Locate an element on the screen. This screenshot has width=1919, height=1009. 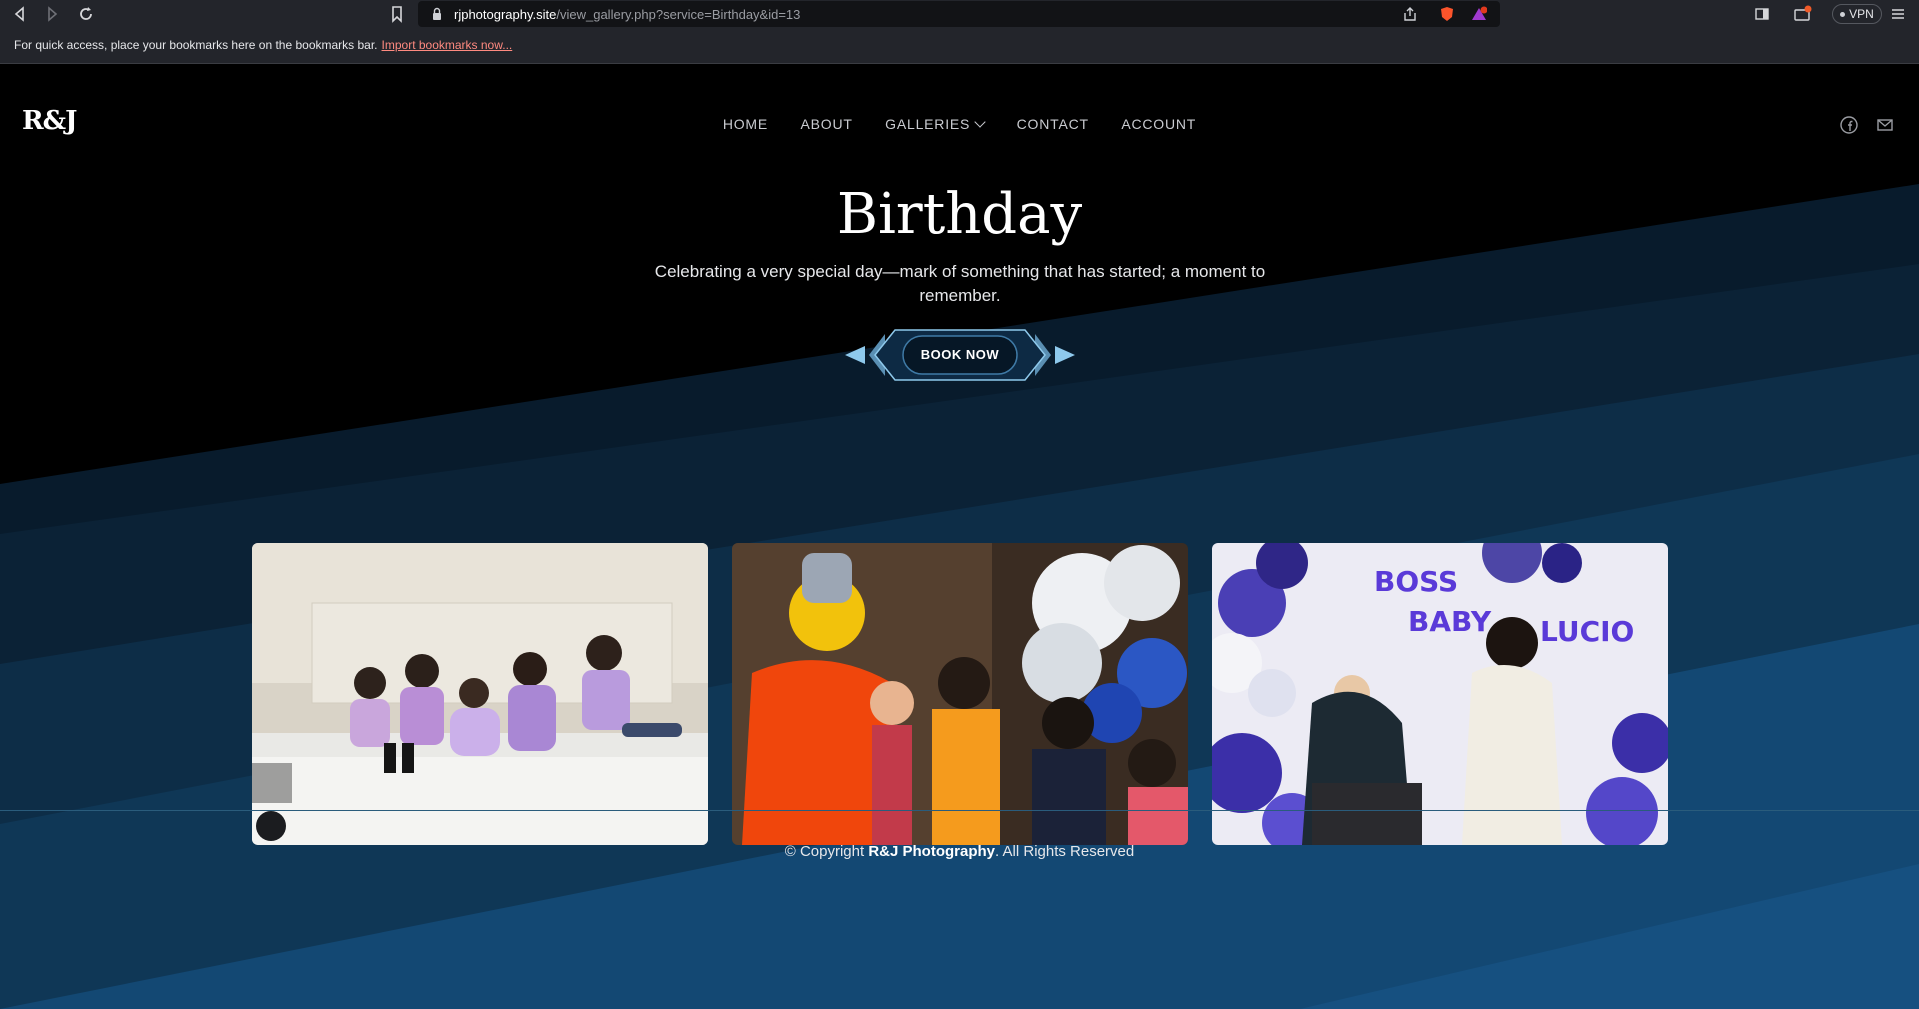
mail-icon is located at coordinates (1885, 125).